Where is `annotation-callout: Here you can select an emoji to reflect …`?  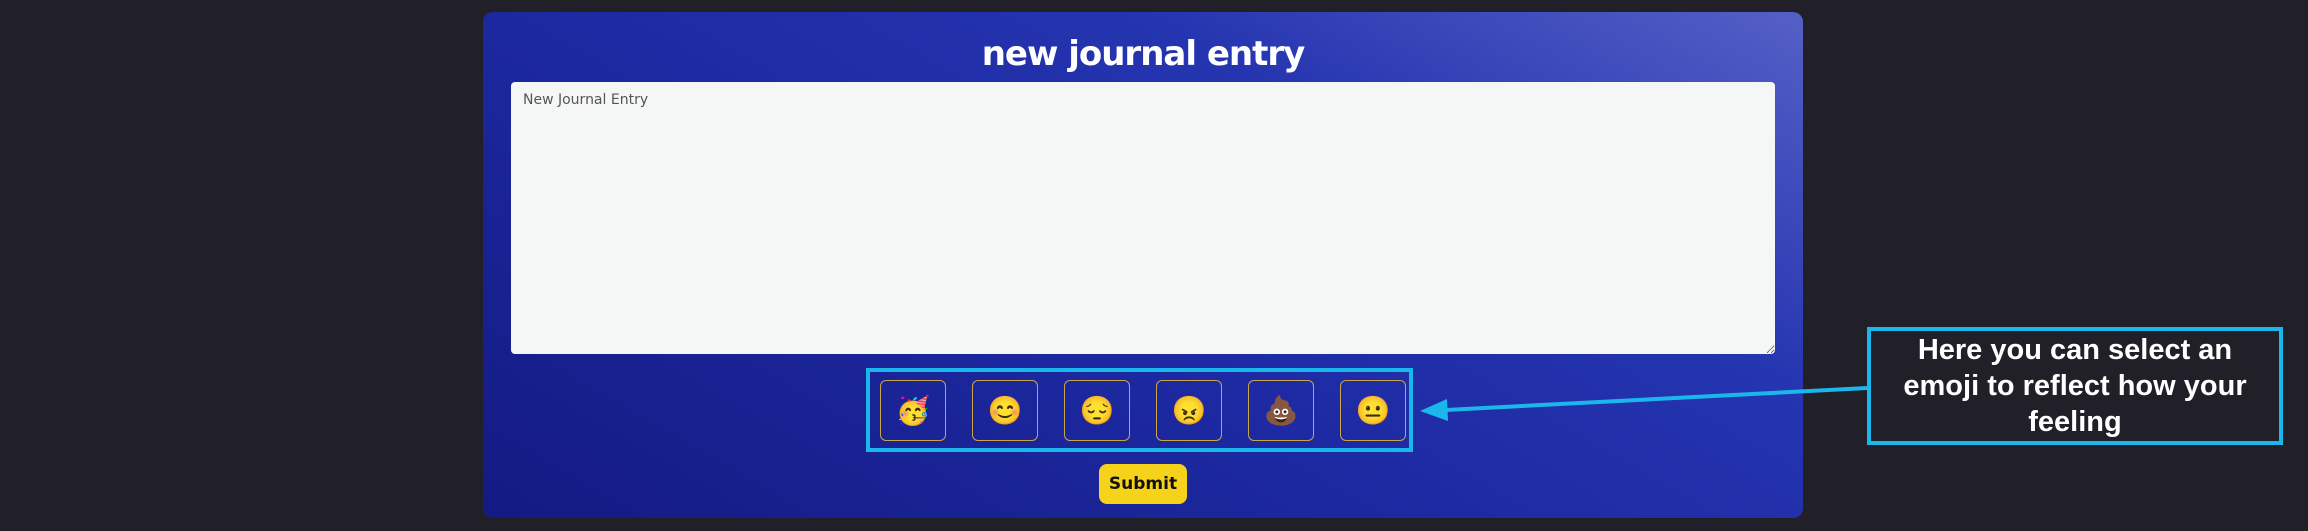 annotation-callout: Here you can select an emoji to reflect … is located at coordinates (2075, 386).